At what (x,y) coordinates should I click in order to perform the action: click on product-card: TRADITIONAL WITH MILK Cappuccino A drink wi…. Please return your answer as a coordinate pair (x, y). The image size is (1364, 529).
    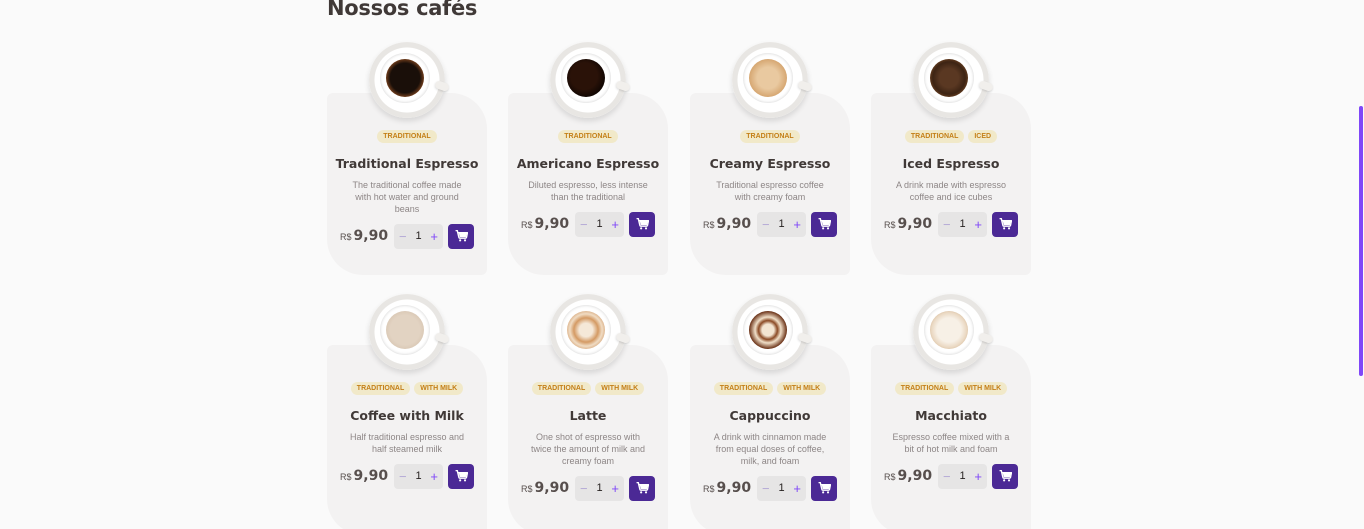
    Looking at the image, I should click on (770, 437).